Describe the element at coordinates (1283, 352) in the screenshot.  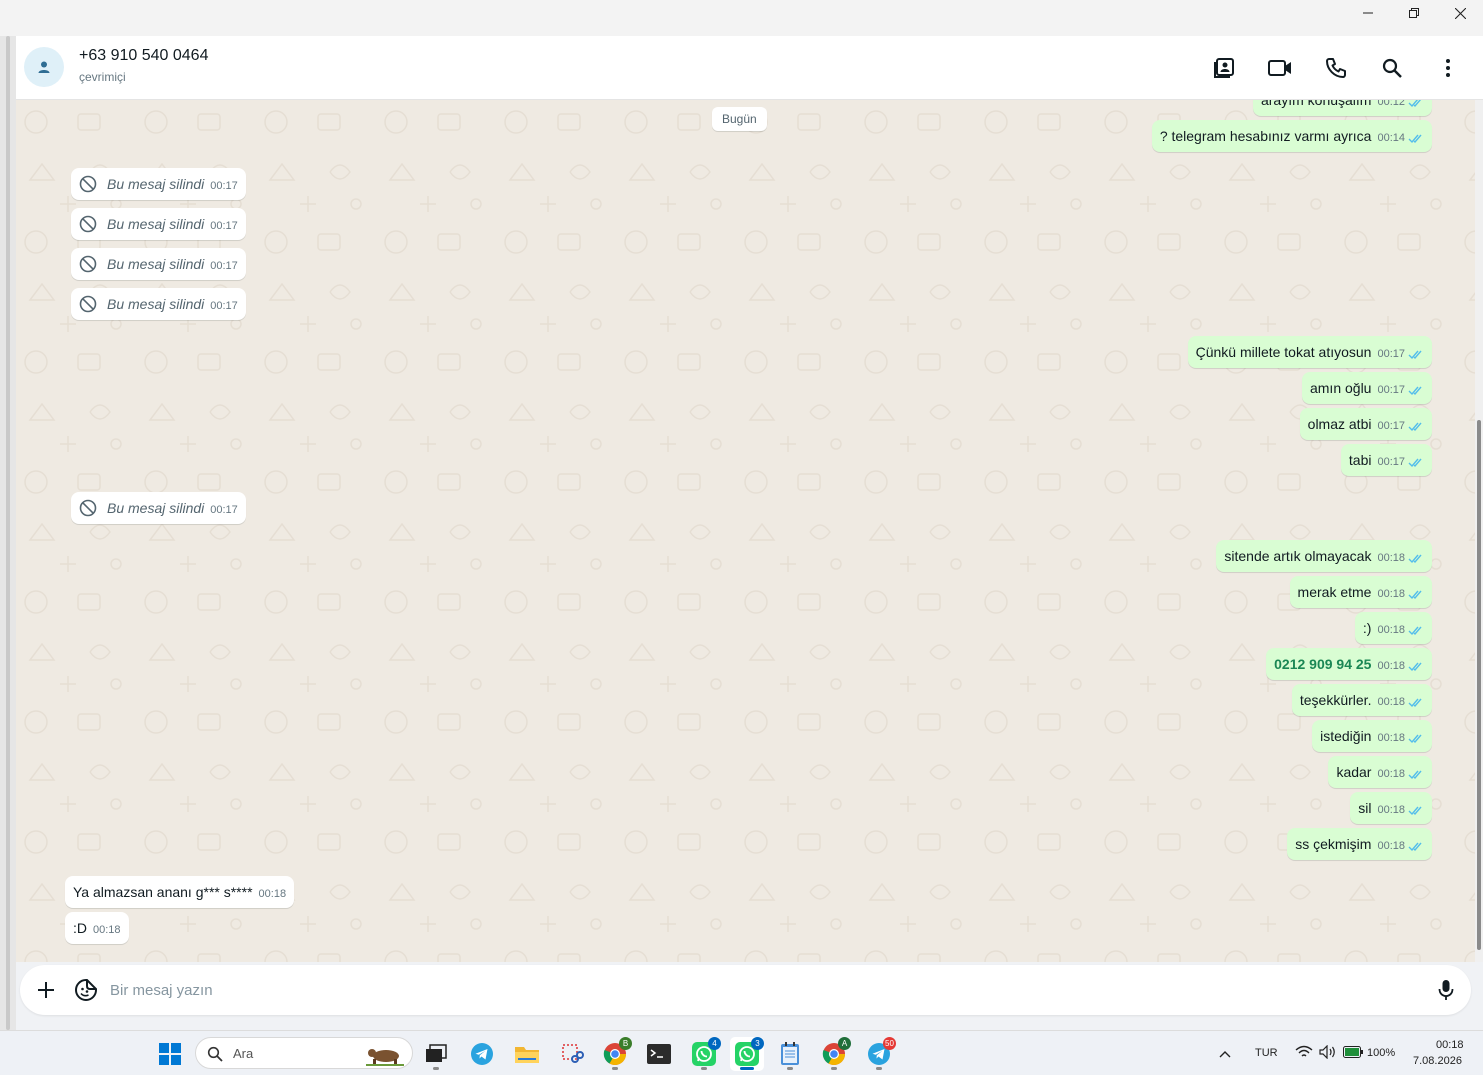
I see `message-text: Çünkü millete tokat atıyosun` at that location.